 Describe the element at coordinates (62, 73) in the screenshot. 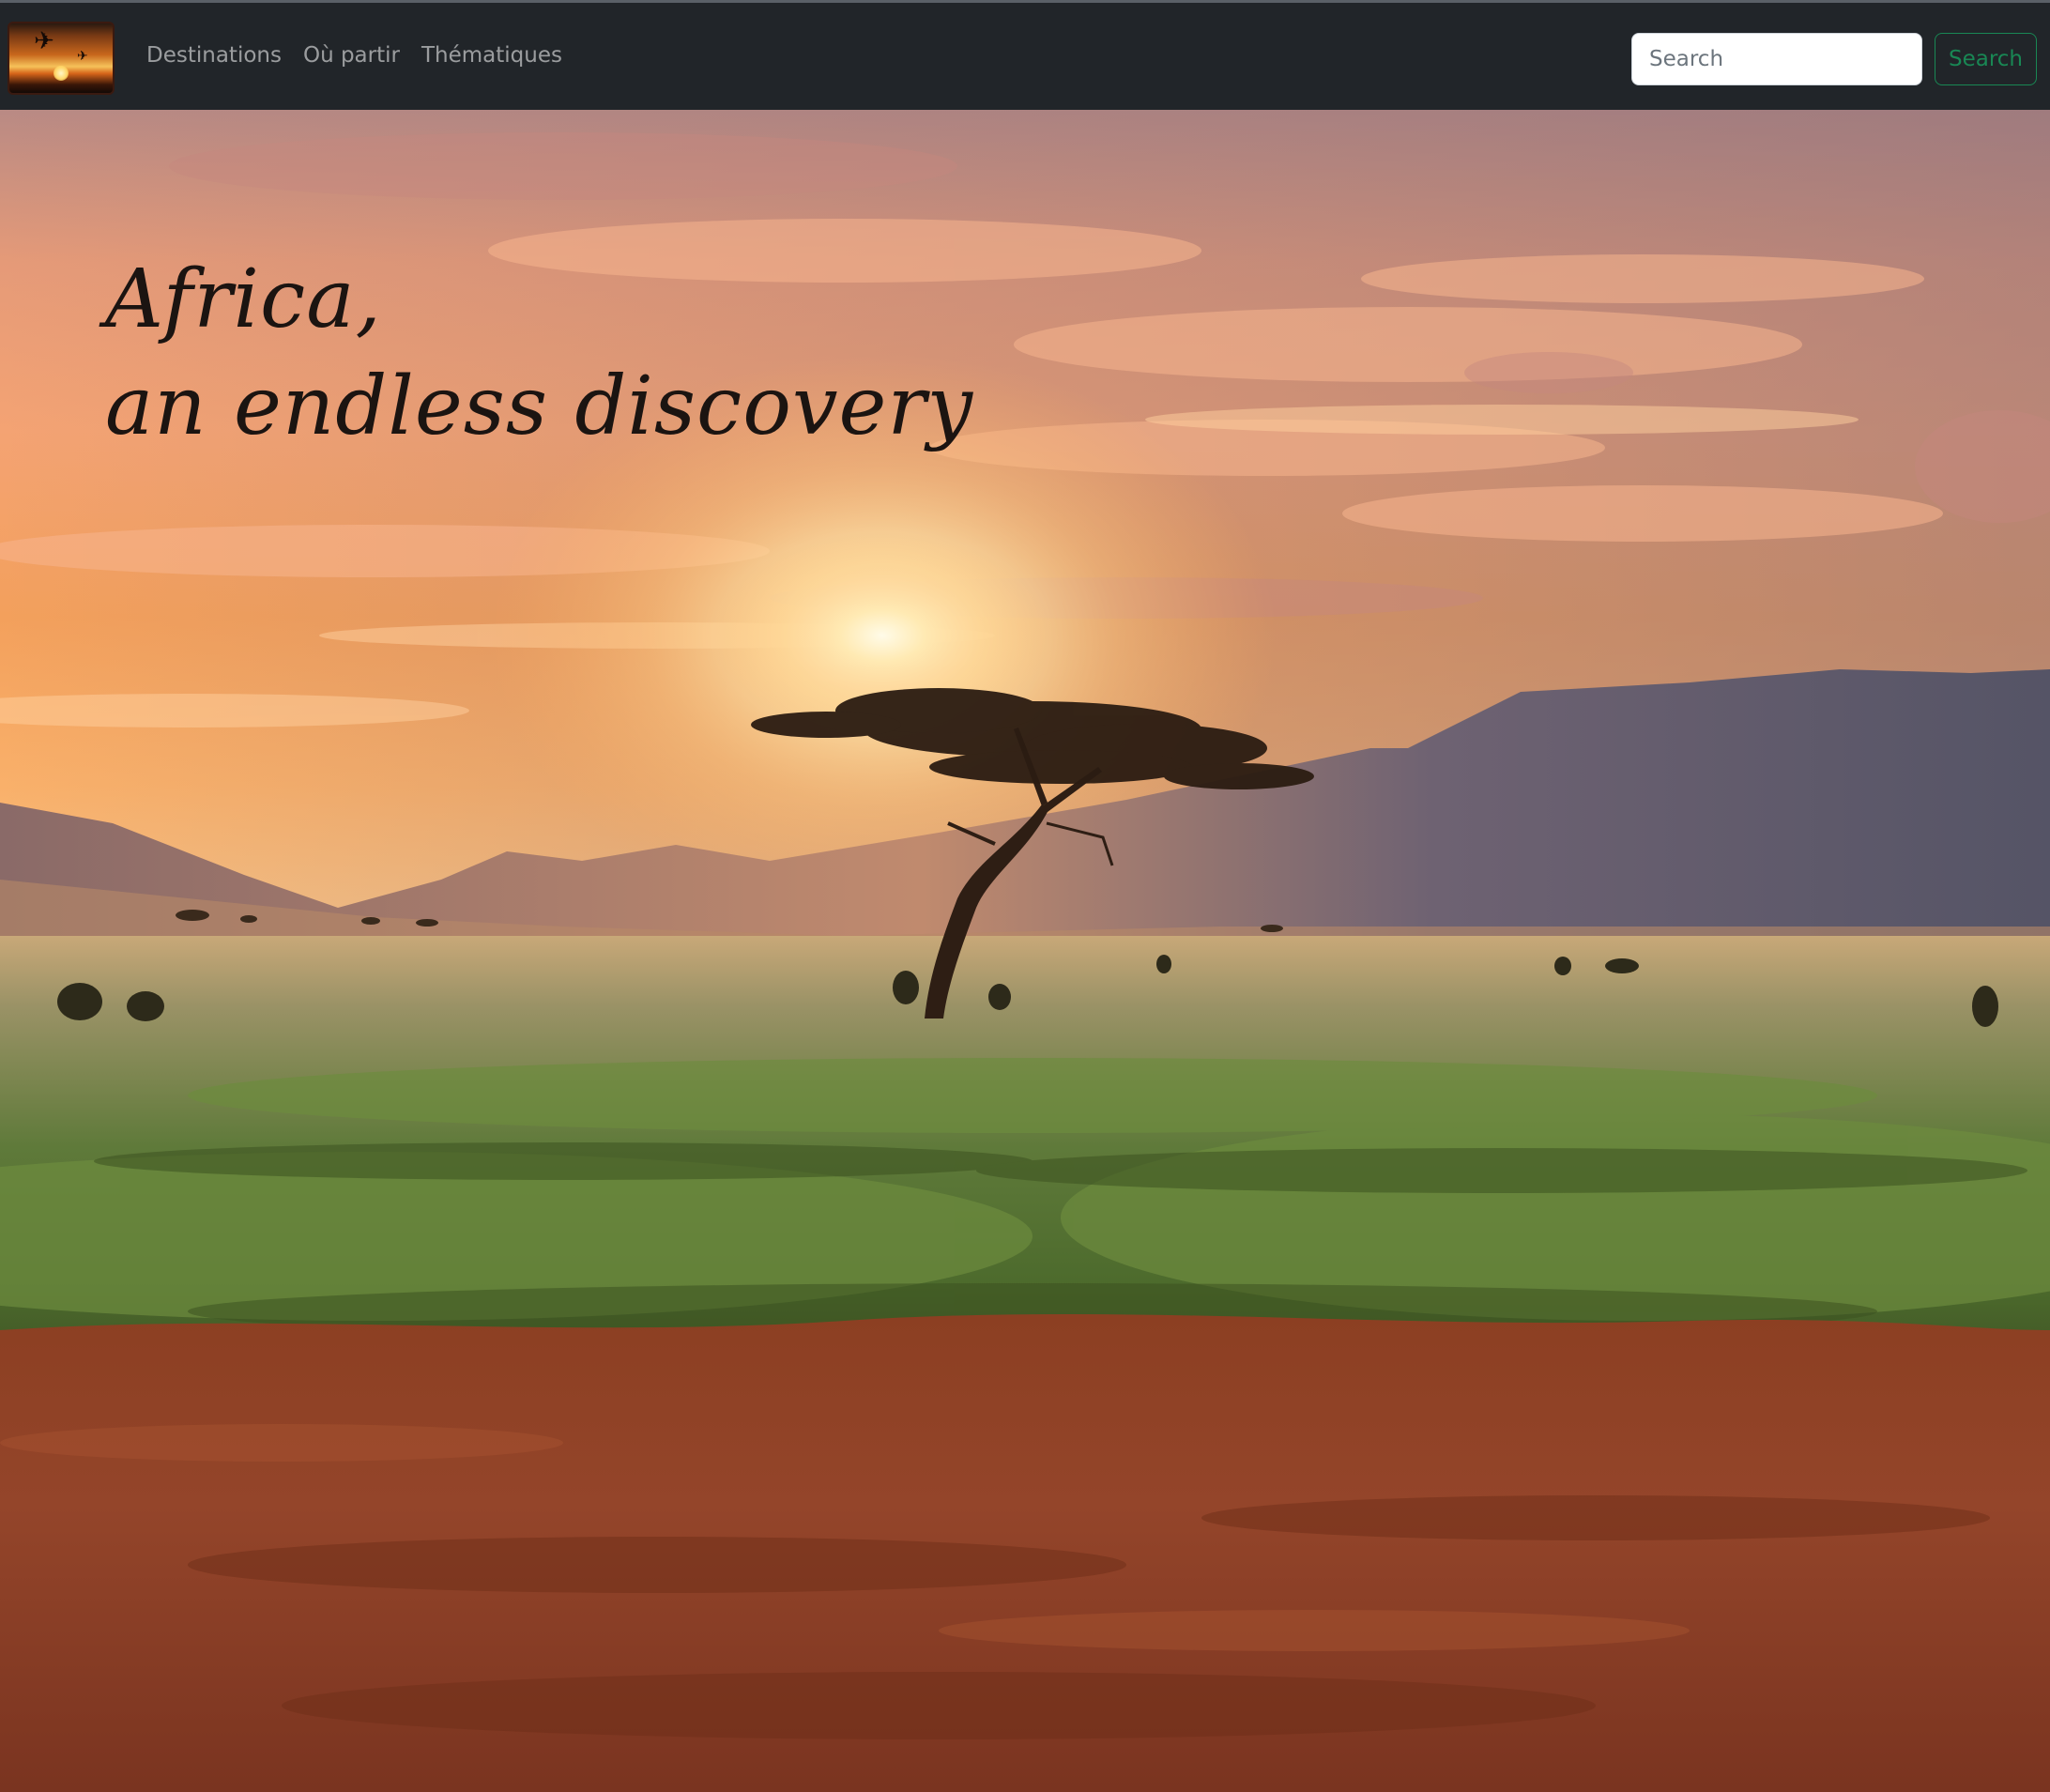

I see `sun-icon` at that location.